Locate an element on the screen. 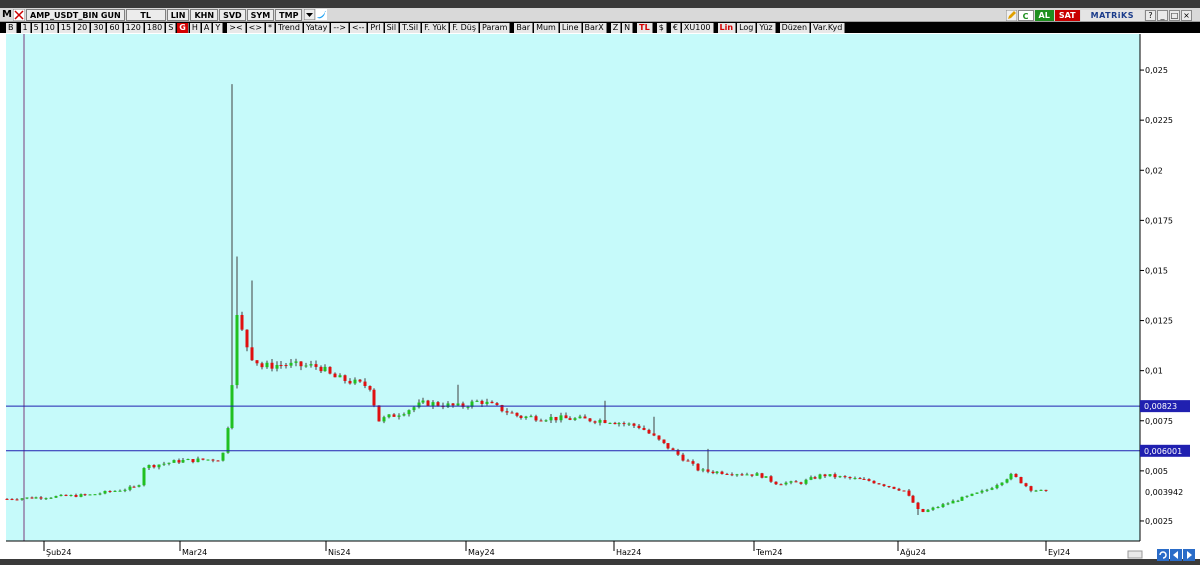 Image resolution: width=1200 pixels, height=565 pixels. refresh-icon is located at coordinates (1163, 555).